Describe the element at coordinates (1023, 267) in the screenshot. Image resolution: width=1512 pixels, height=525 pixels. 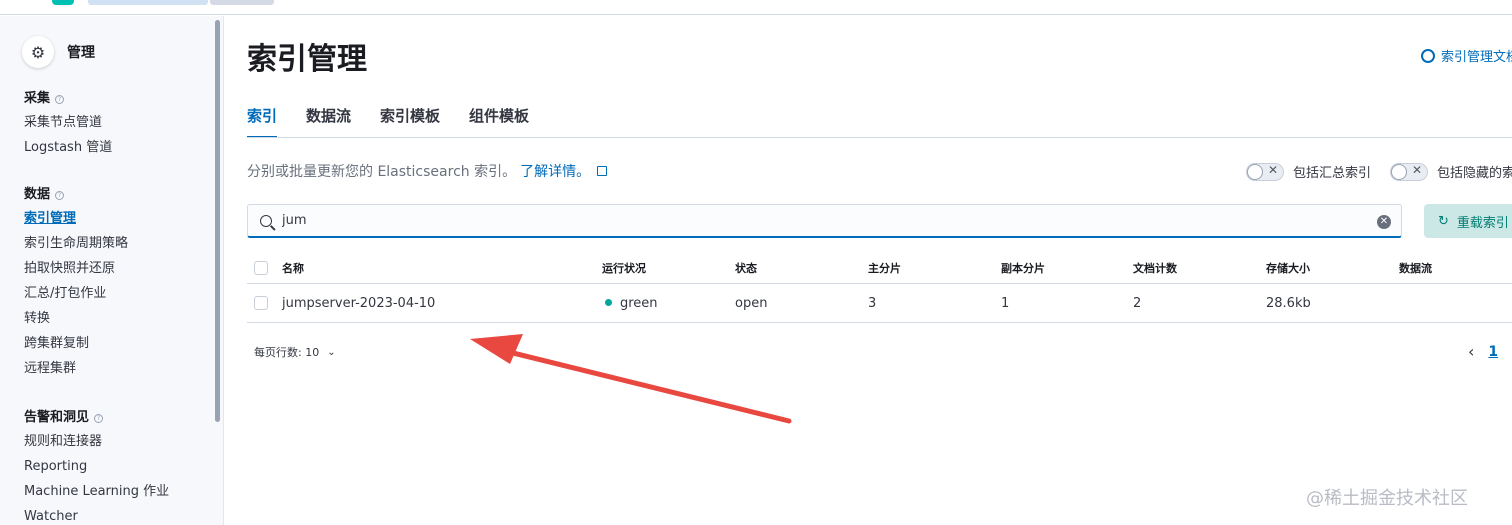
I see `column-header-replica: 副本分片` at that location.